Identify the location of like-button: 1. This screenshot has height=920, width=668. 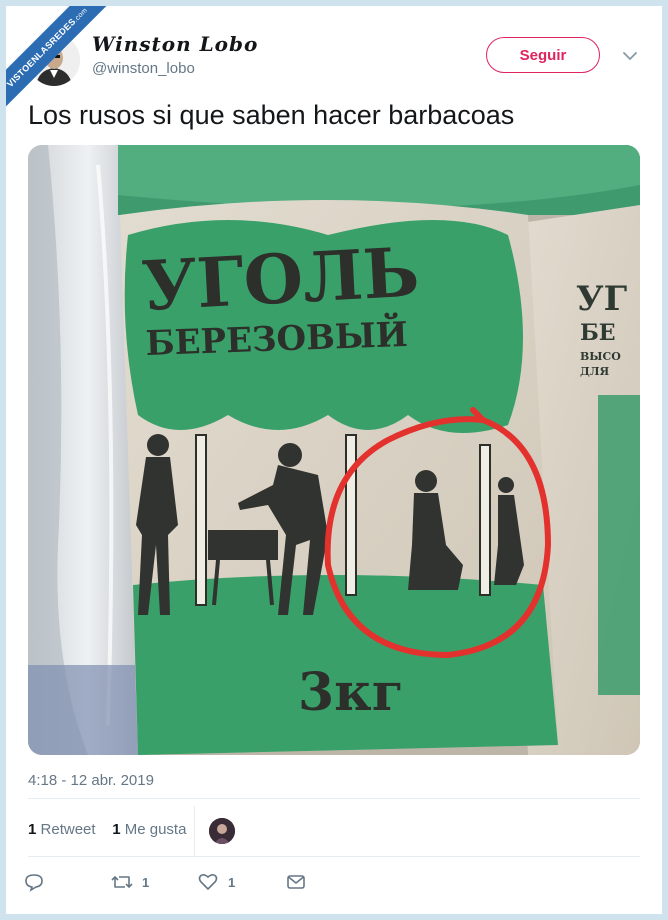
(216, 882).